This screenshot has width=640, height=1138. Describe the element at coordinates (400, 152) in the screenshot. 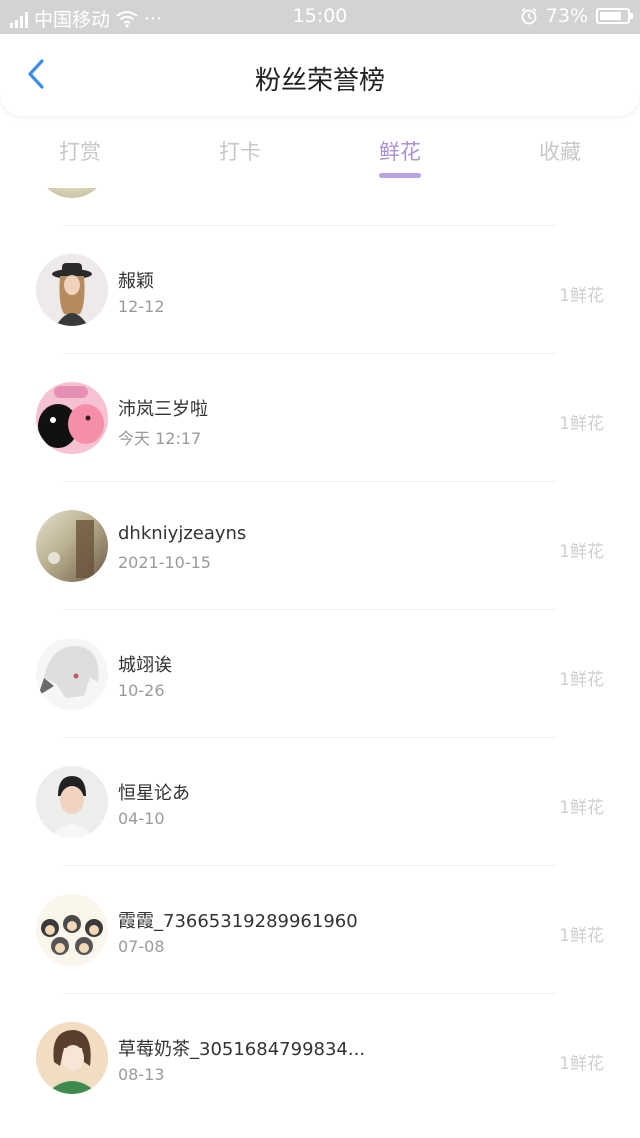

I see `tab-label: 鲜花` at that location.